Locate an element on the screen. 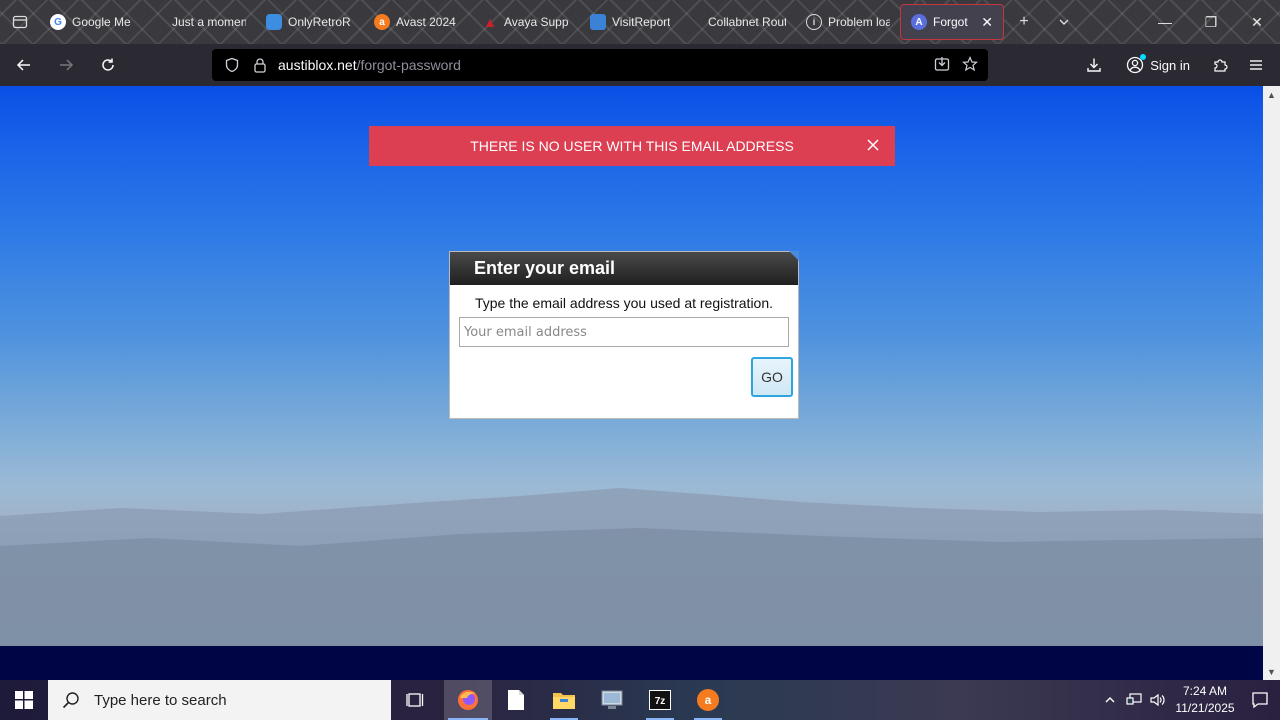  shield-icon is located at coordinates (232, 65).